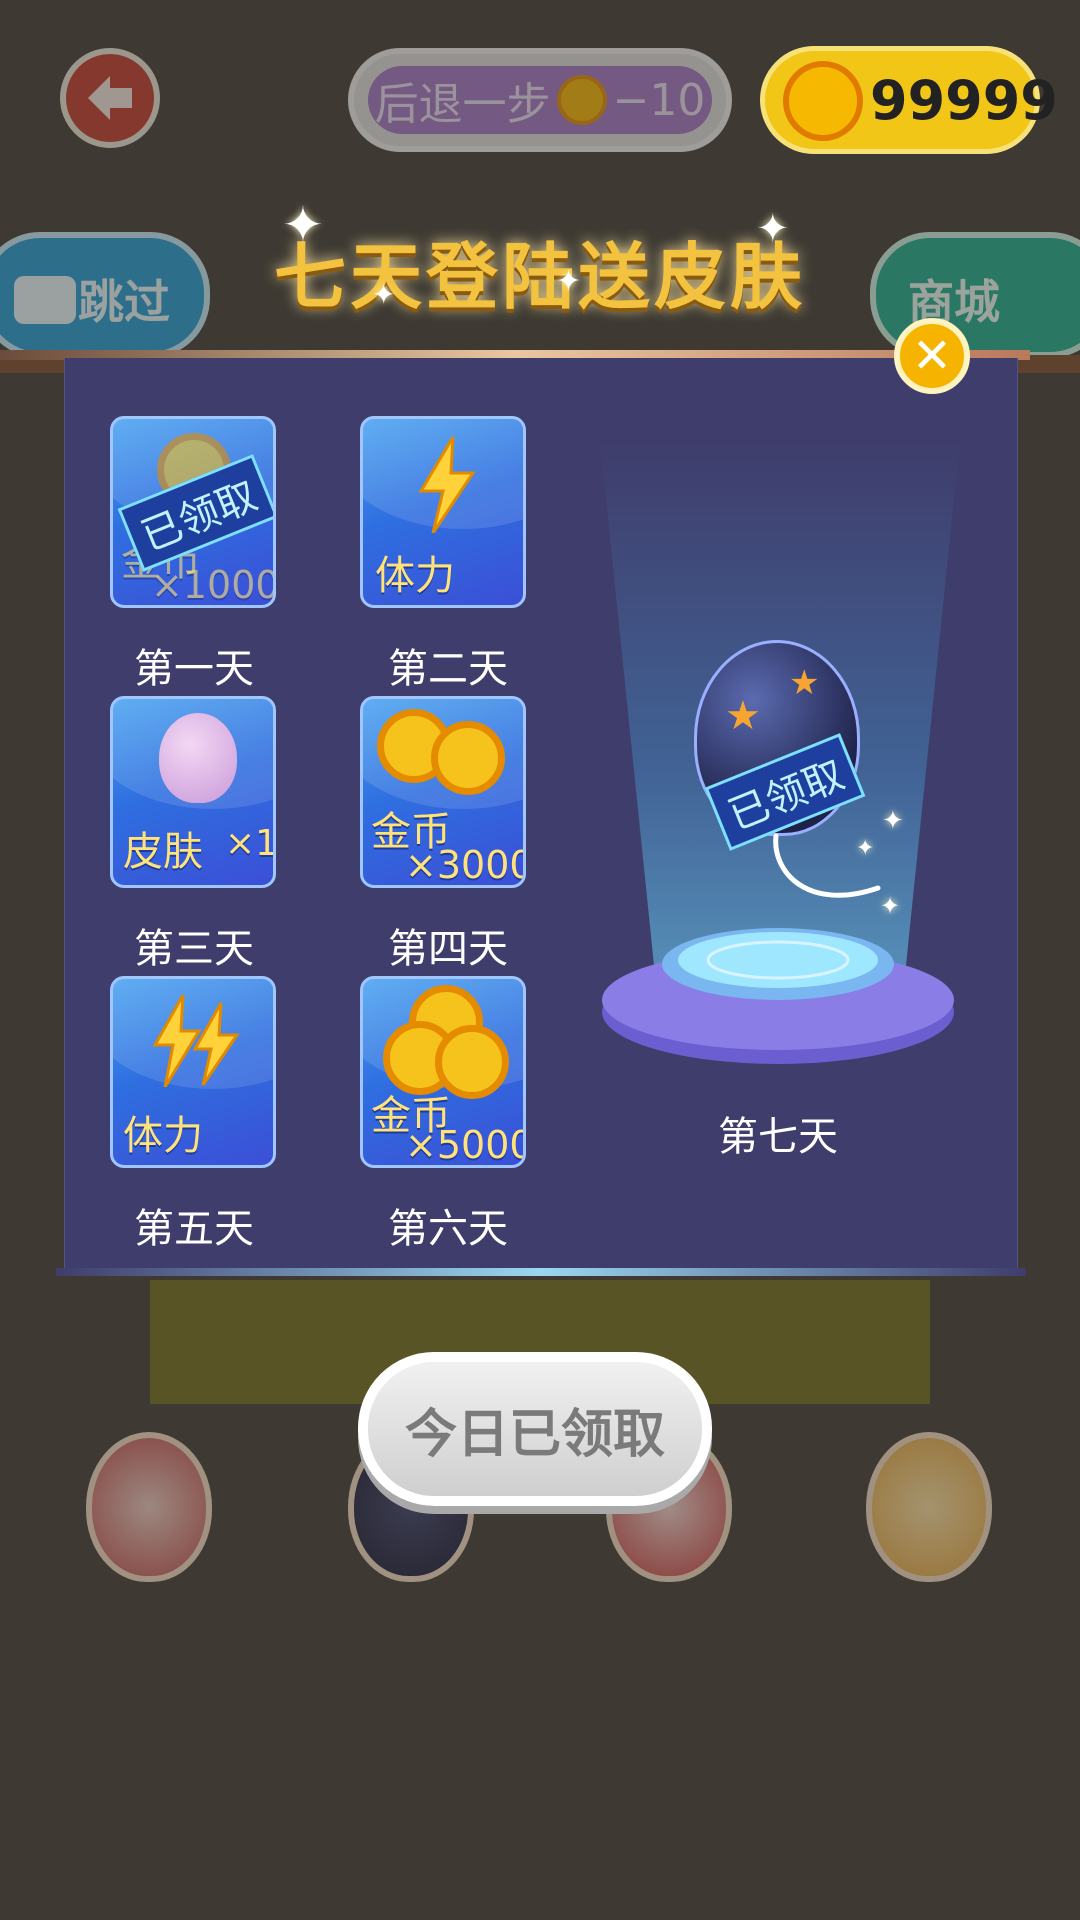 This screenshot has height=1920, width=1080. What do you see at coordinates (198, 758) in the screenshot?
I see `balloon-skin-icon` at bounding box center [198, 758].